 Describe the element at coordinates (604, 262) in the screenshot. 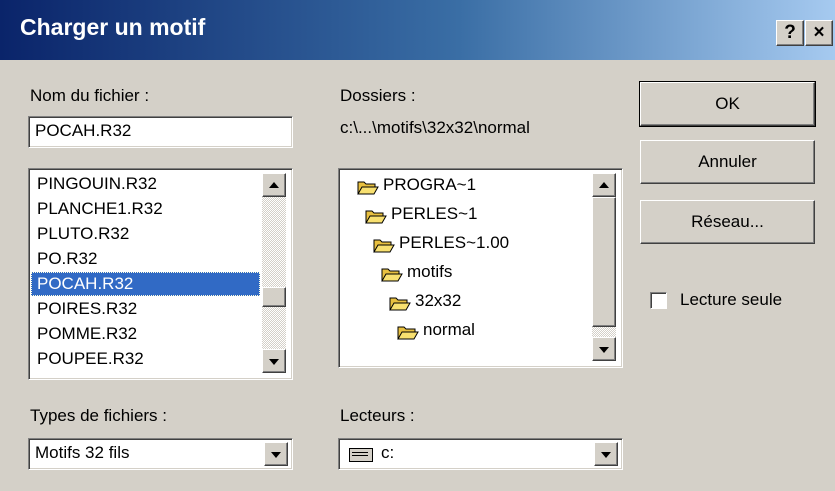

I see `folder-scroll-thumb` at that location.